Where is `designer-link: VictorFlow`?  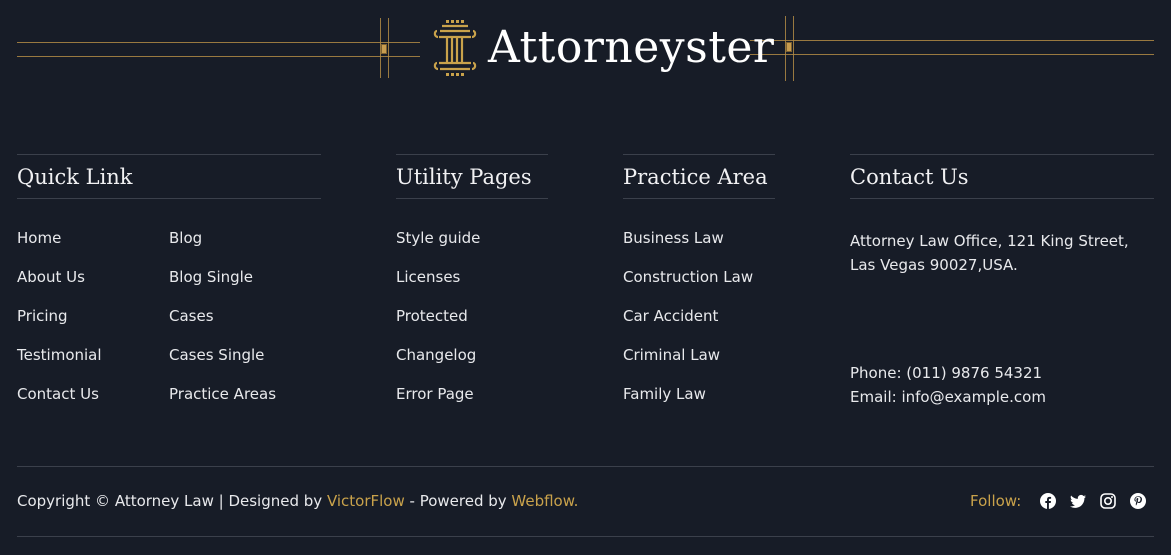
designer-link: VictorFlow is located at coordinates (366, 501).